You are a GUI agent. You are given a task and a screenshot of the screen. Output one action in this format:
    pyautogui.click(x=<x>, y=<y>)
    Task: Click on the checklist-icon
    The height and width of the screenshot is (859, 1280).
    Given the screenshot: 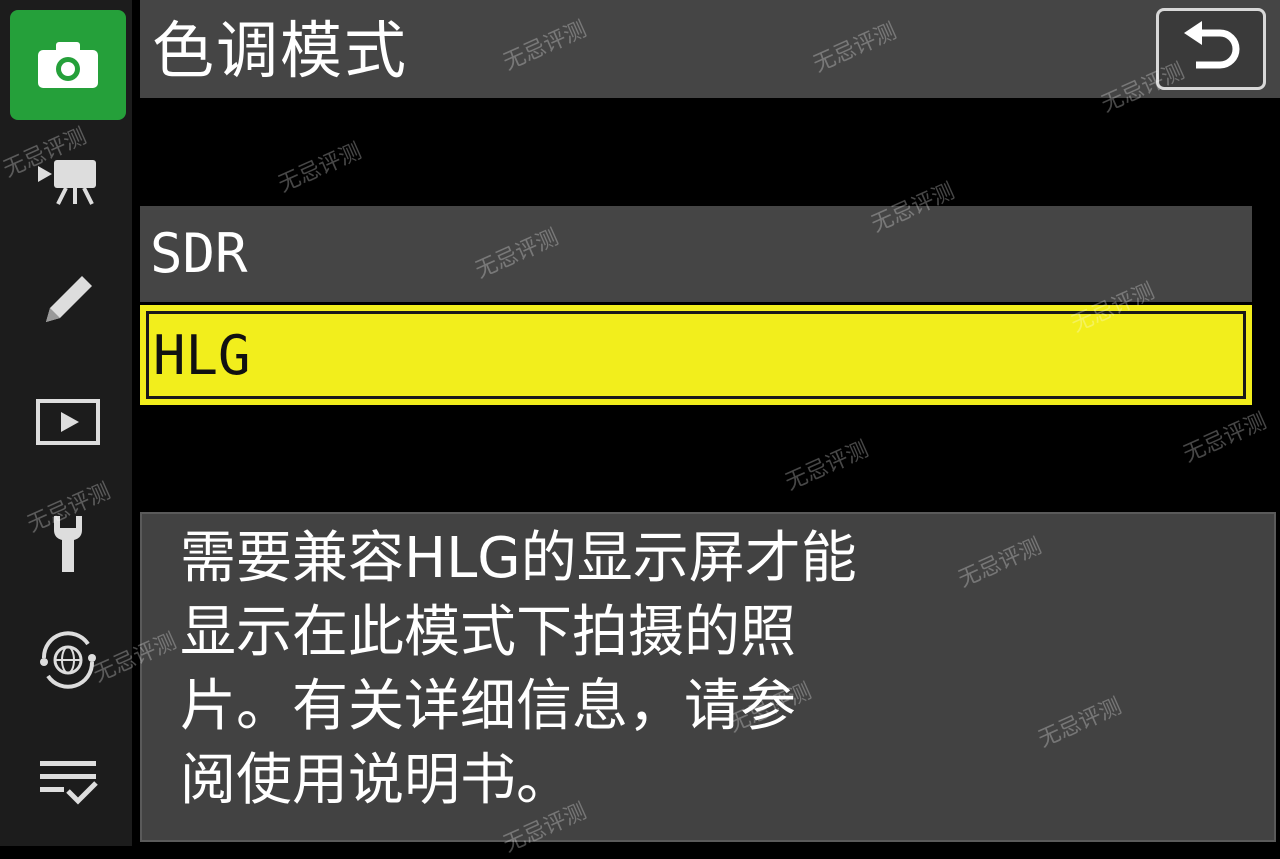 What is the action you would take?
    pyautogui.click(x=68, y=782)
    